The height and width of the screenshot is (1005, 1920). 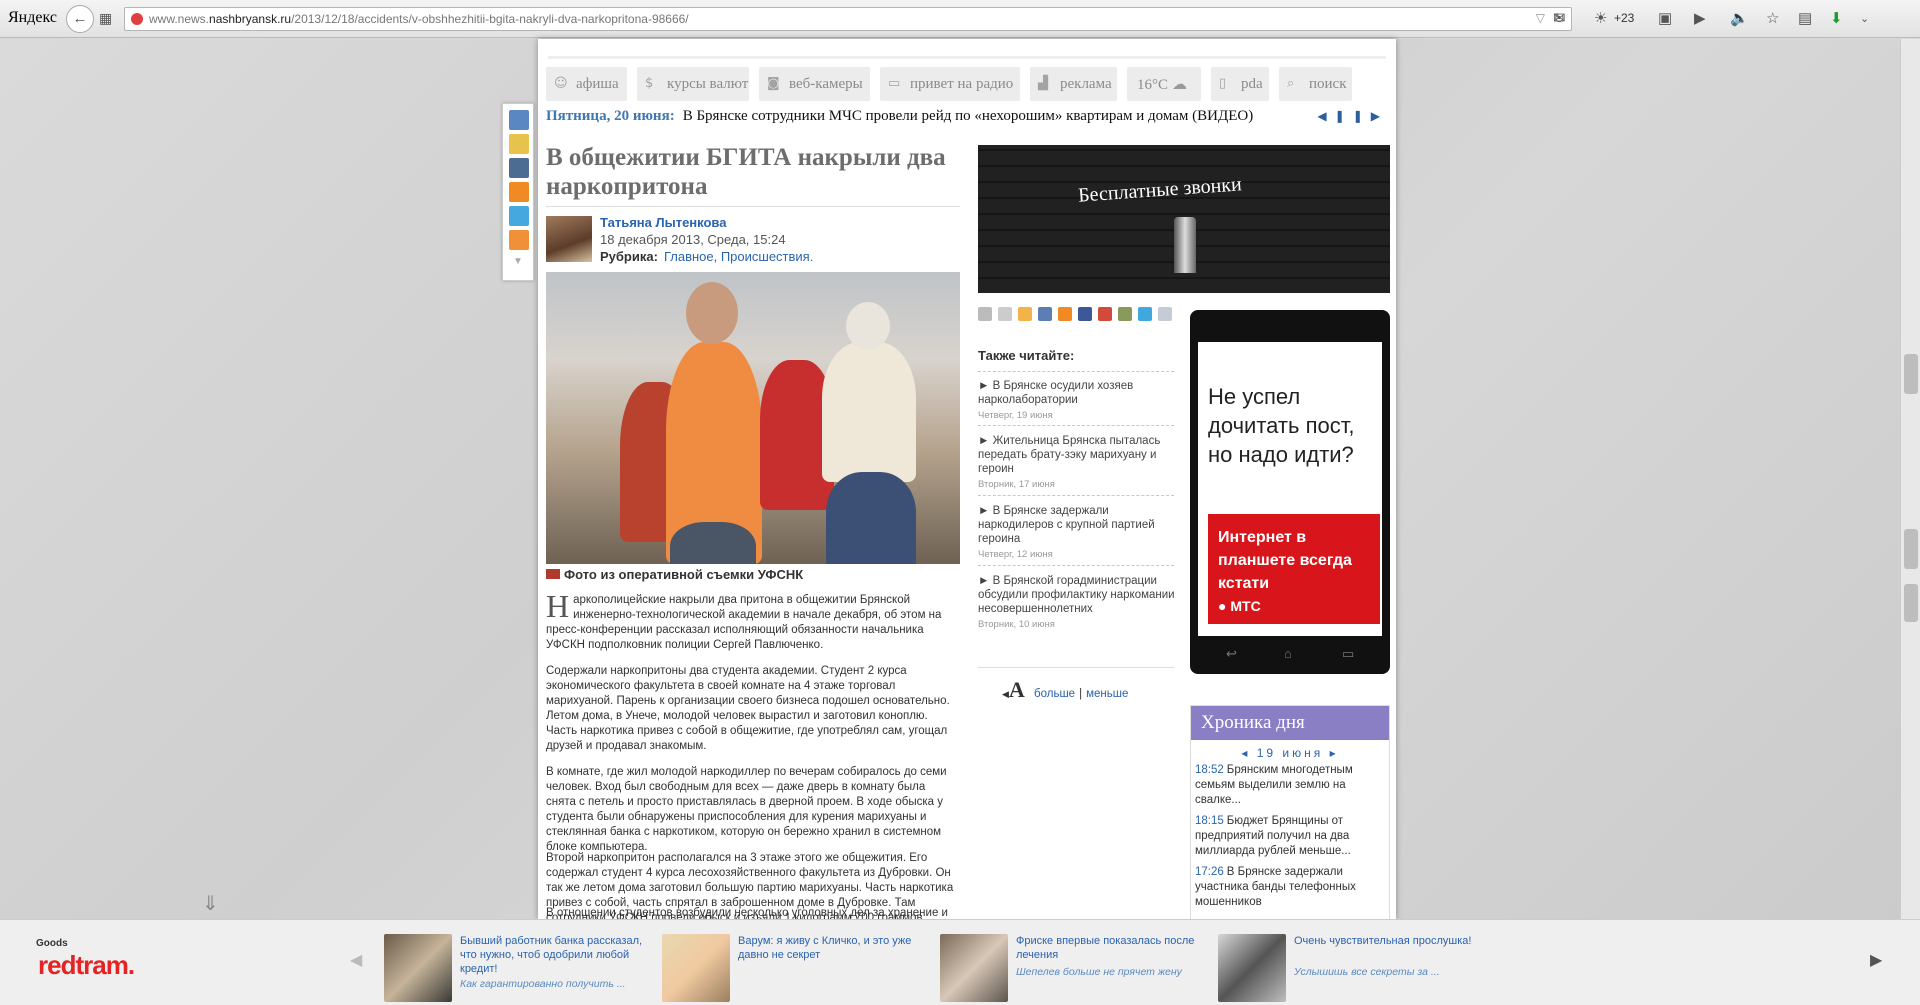 I want to click on mts-logo: ● МТС, so click(x=1239, y=606).